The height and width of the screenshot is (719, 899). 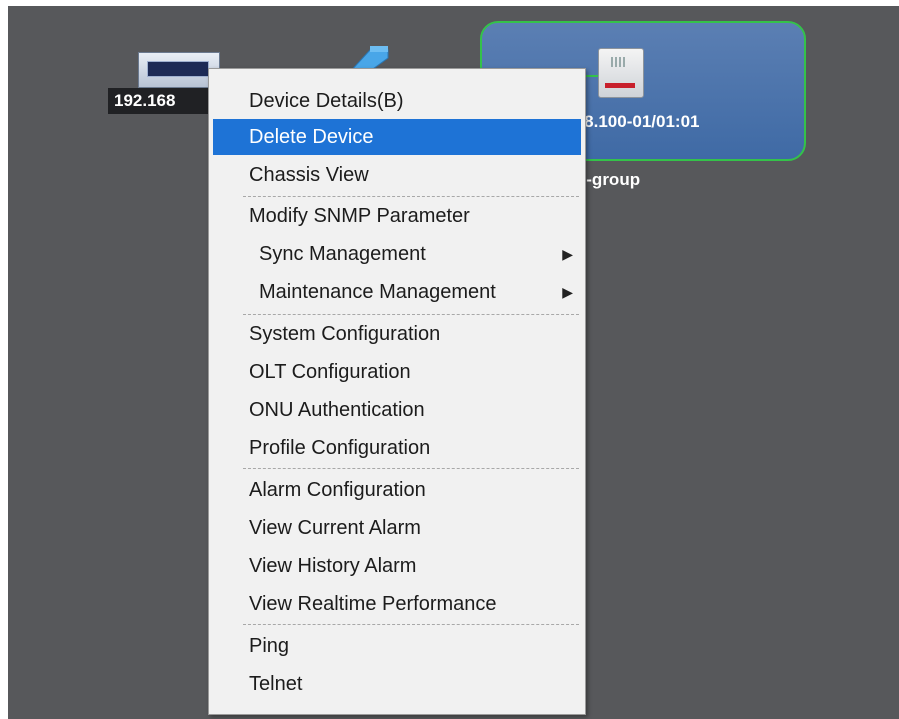 What do you see at coordinates (340, 448) in the screenshot?
I see `menu-item-label: Profile Configuration` at bounding box center [340, 448].